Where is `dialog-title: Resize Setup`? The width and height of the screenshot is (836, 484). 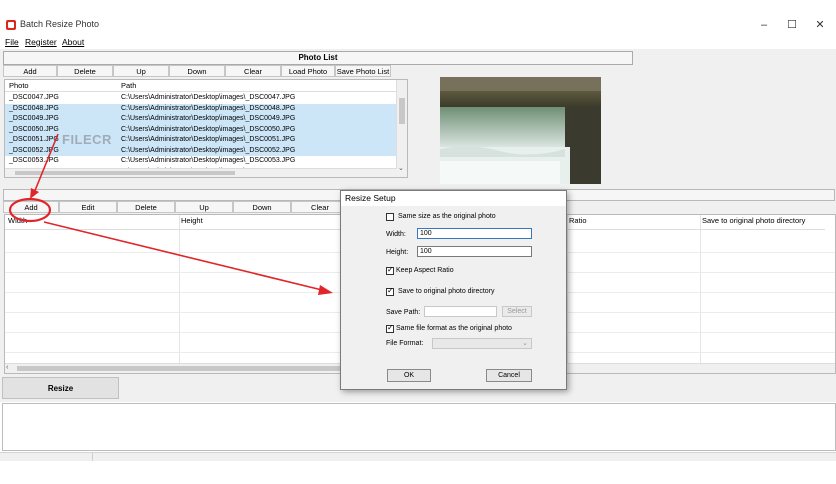
dialog-title: Resize Setup is located at coordinates (453, 198).